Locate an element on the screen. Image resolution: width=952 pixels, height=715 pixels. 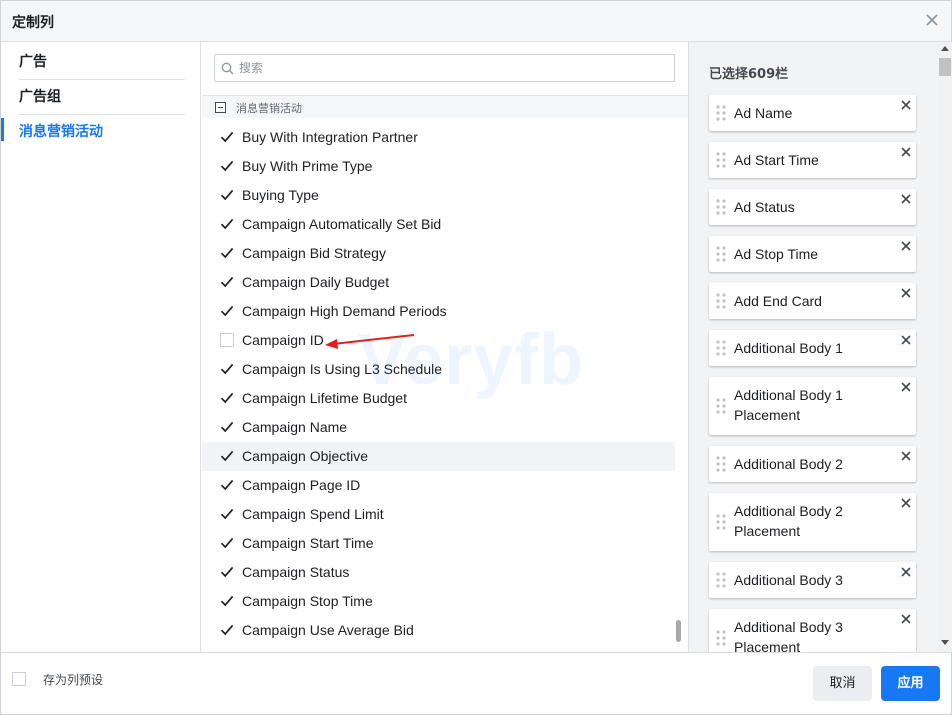
column-option-row: Campaign Status is located at coordinates (438, 572).